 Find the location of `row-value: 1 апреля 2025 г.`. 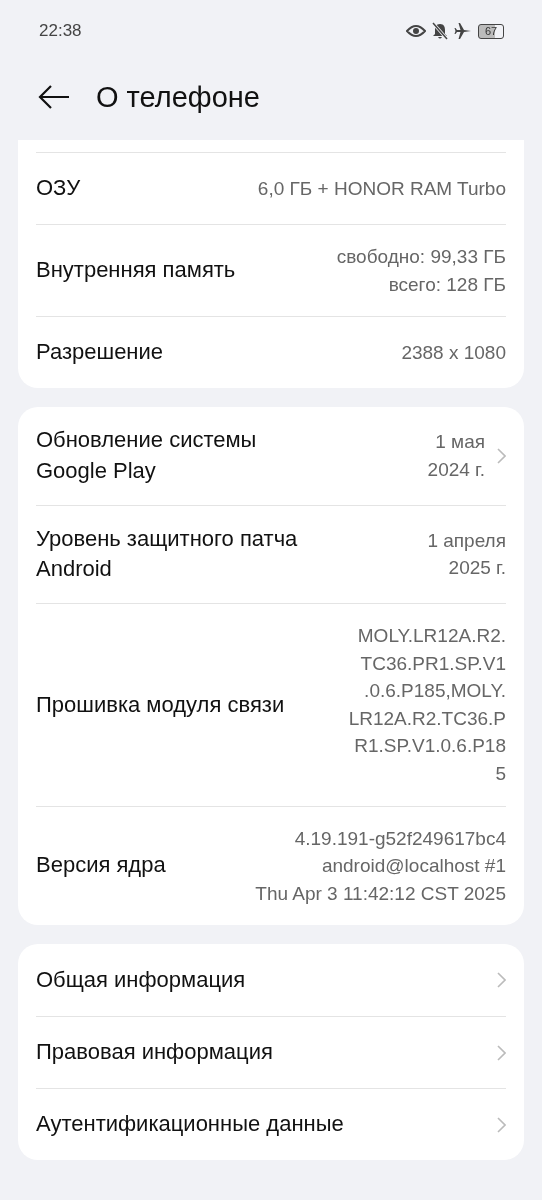

row-value: 1 апреля 2025 г. is located at coordinates (466, 554).